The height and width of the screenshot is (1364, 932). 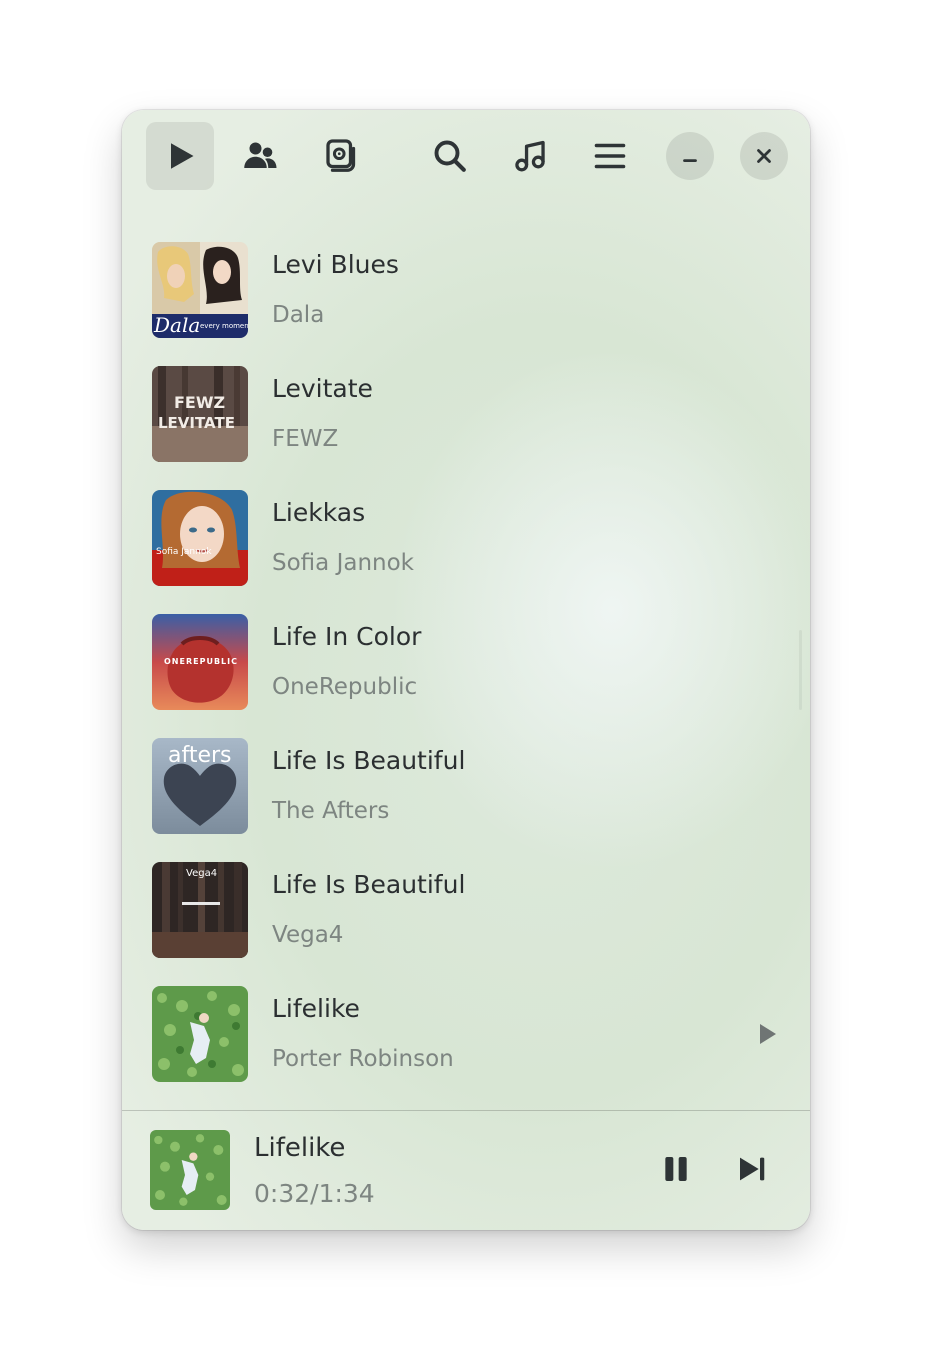 I want to click on svg-text: Dala, so click(x=176, y=325).